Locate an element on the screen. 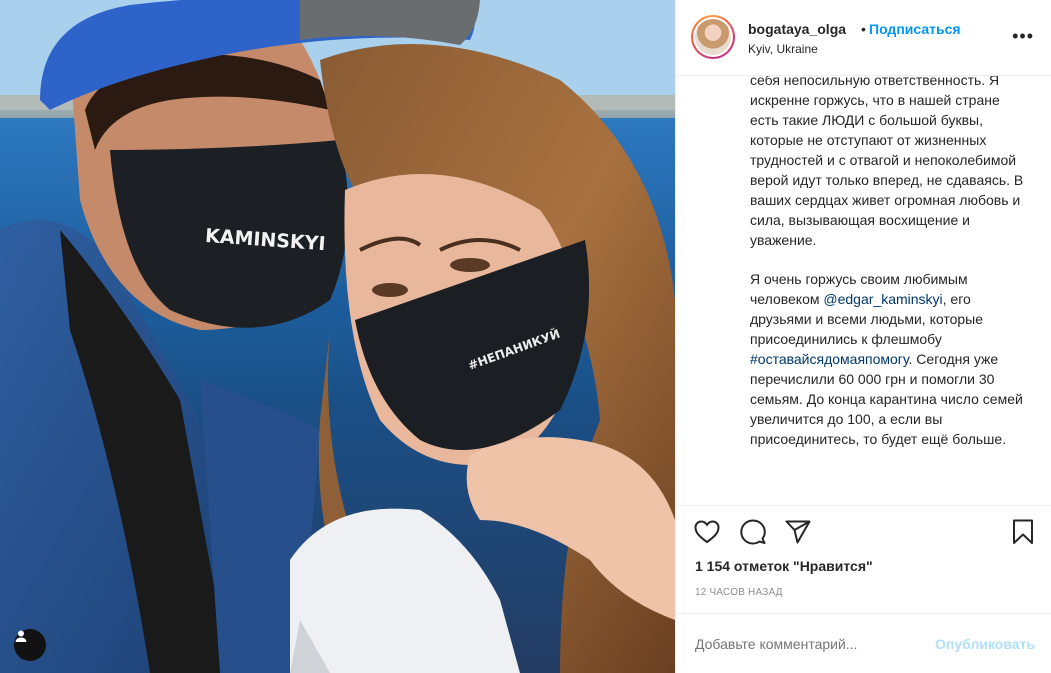 This screenshot has width=1051, height=673. comment-icon is located at coordinates (753, 532).